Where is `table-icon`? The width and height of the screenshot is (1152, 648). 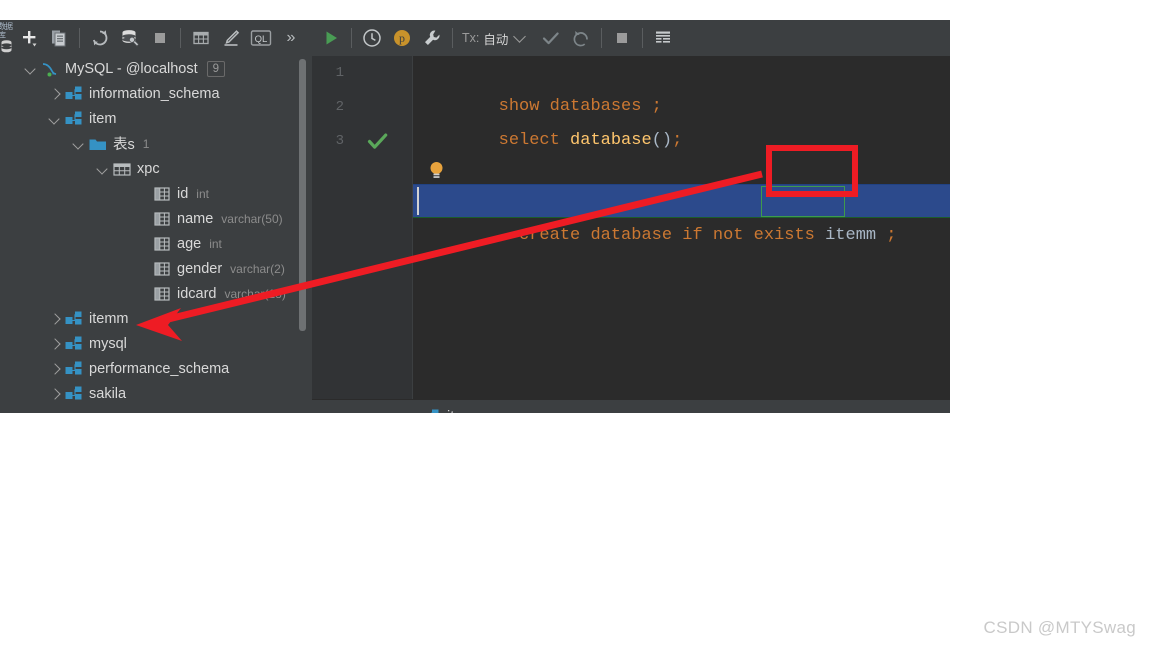 table-icon is located at coordinates (122, 169).